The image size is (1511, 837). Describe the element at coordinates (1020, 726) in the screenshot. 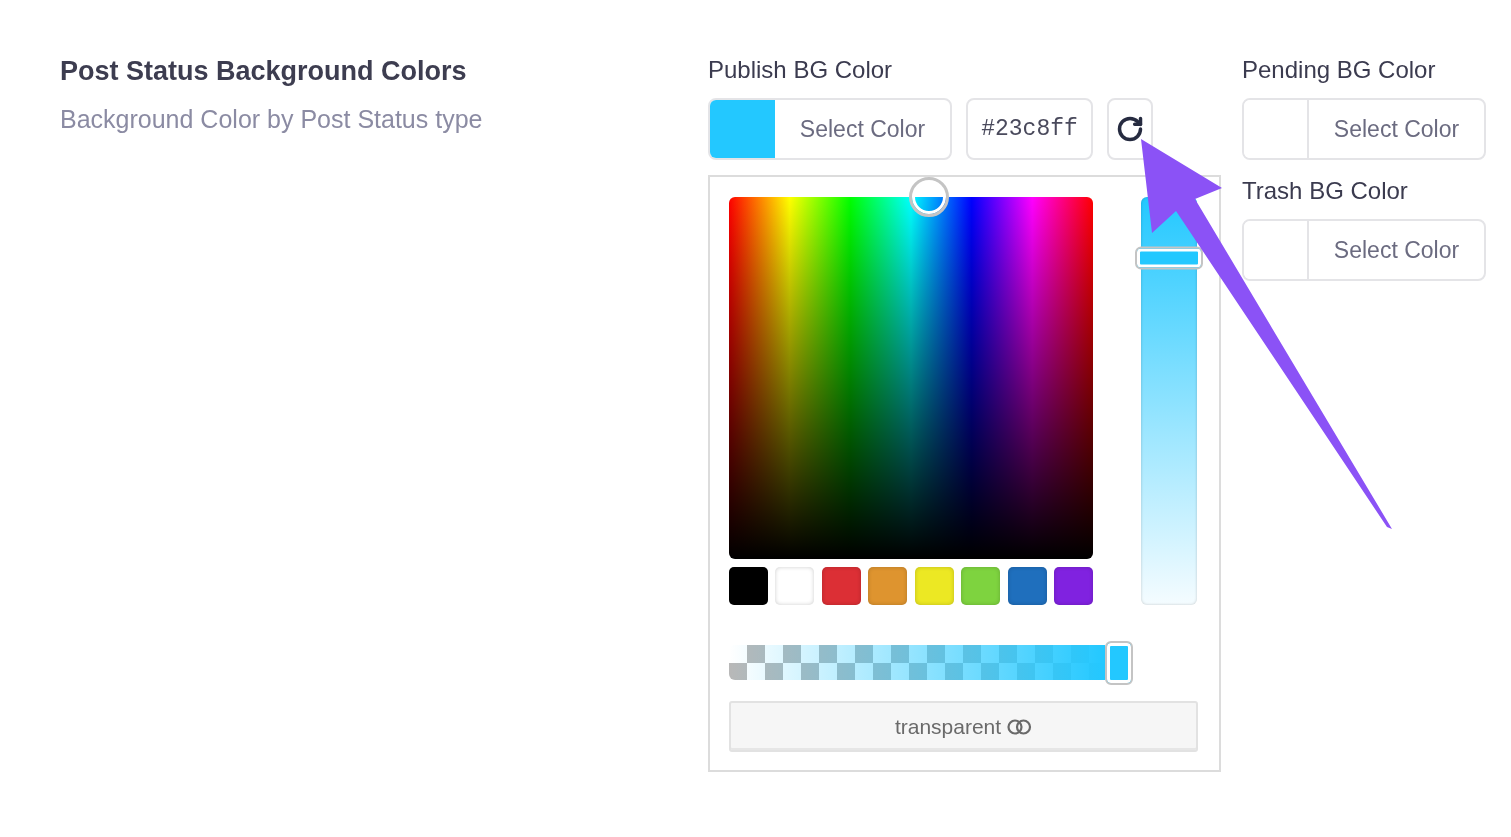

I see `overlapping-circles-icon` at that location.